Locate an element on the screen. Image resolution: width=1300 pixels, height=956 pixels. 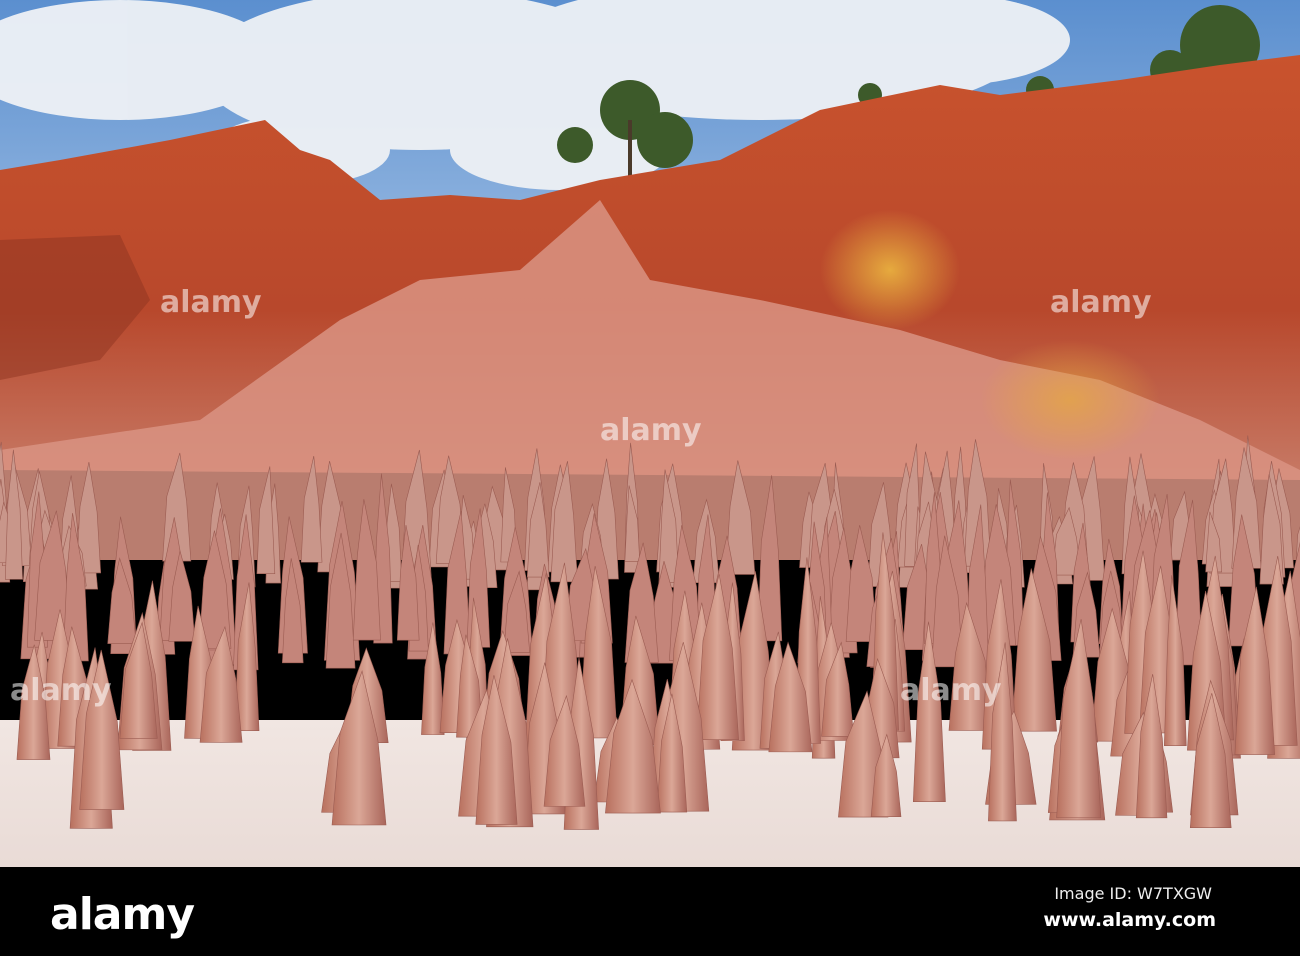
image-id: Image ID: W7TXGW is located at coordinates (1133, 893).